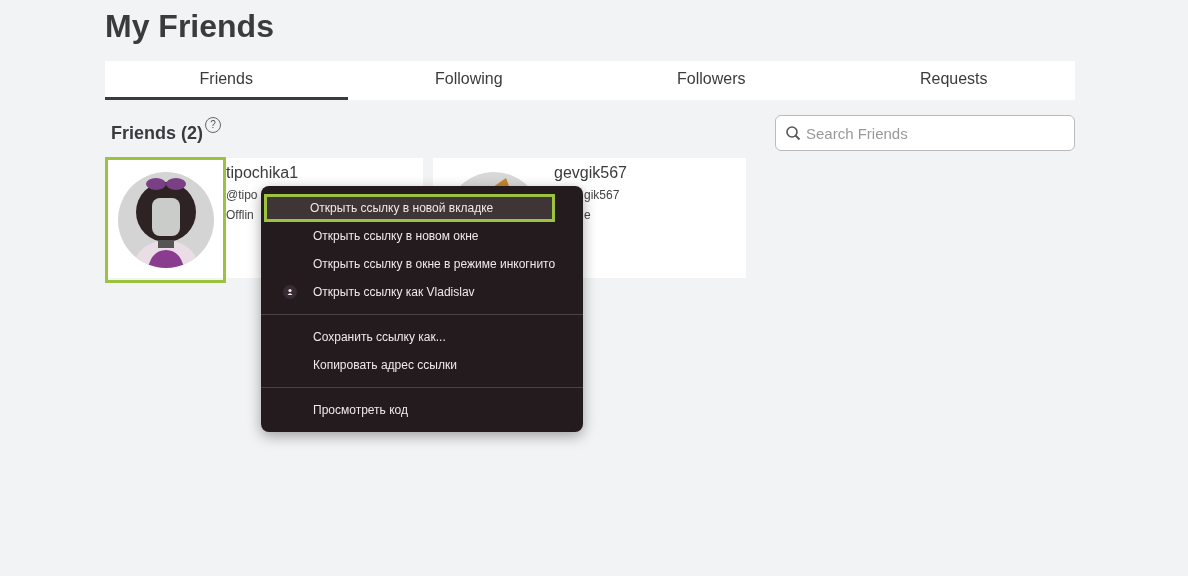 The height and width of the screenshot is (576, 1188). What do you see at coordinates (190, 26) in the screenshot?
I see `page-title: My Friends` at bounding box center [190, 26].